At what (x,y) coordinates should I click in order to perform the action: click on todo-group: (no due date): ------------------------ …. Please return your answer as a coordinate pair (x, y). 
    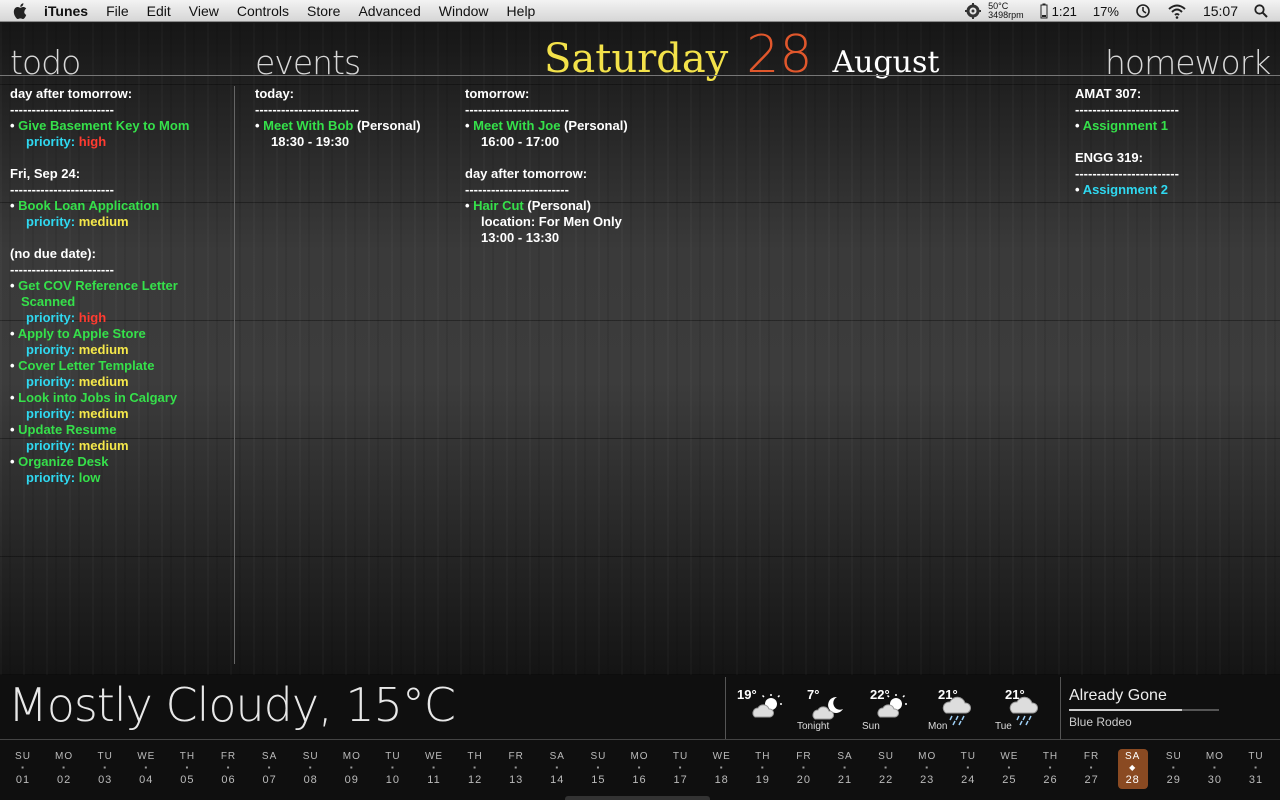
    Looking at the image, I should click on (117, 366).